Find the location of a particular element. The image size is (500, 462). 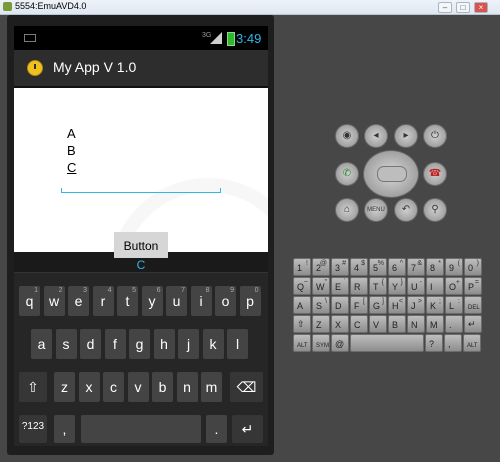

hw-key: 8 * is located at coordinates (435, 267).